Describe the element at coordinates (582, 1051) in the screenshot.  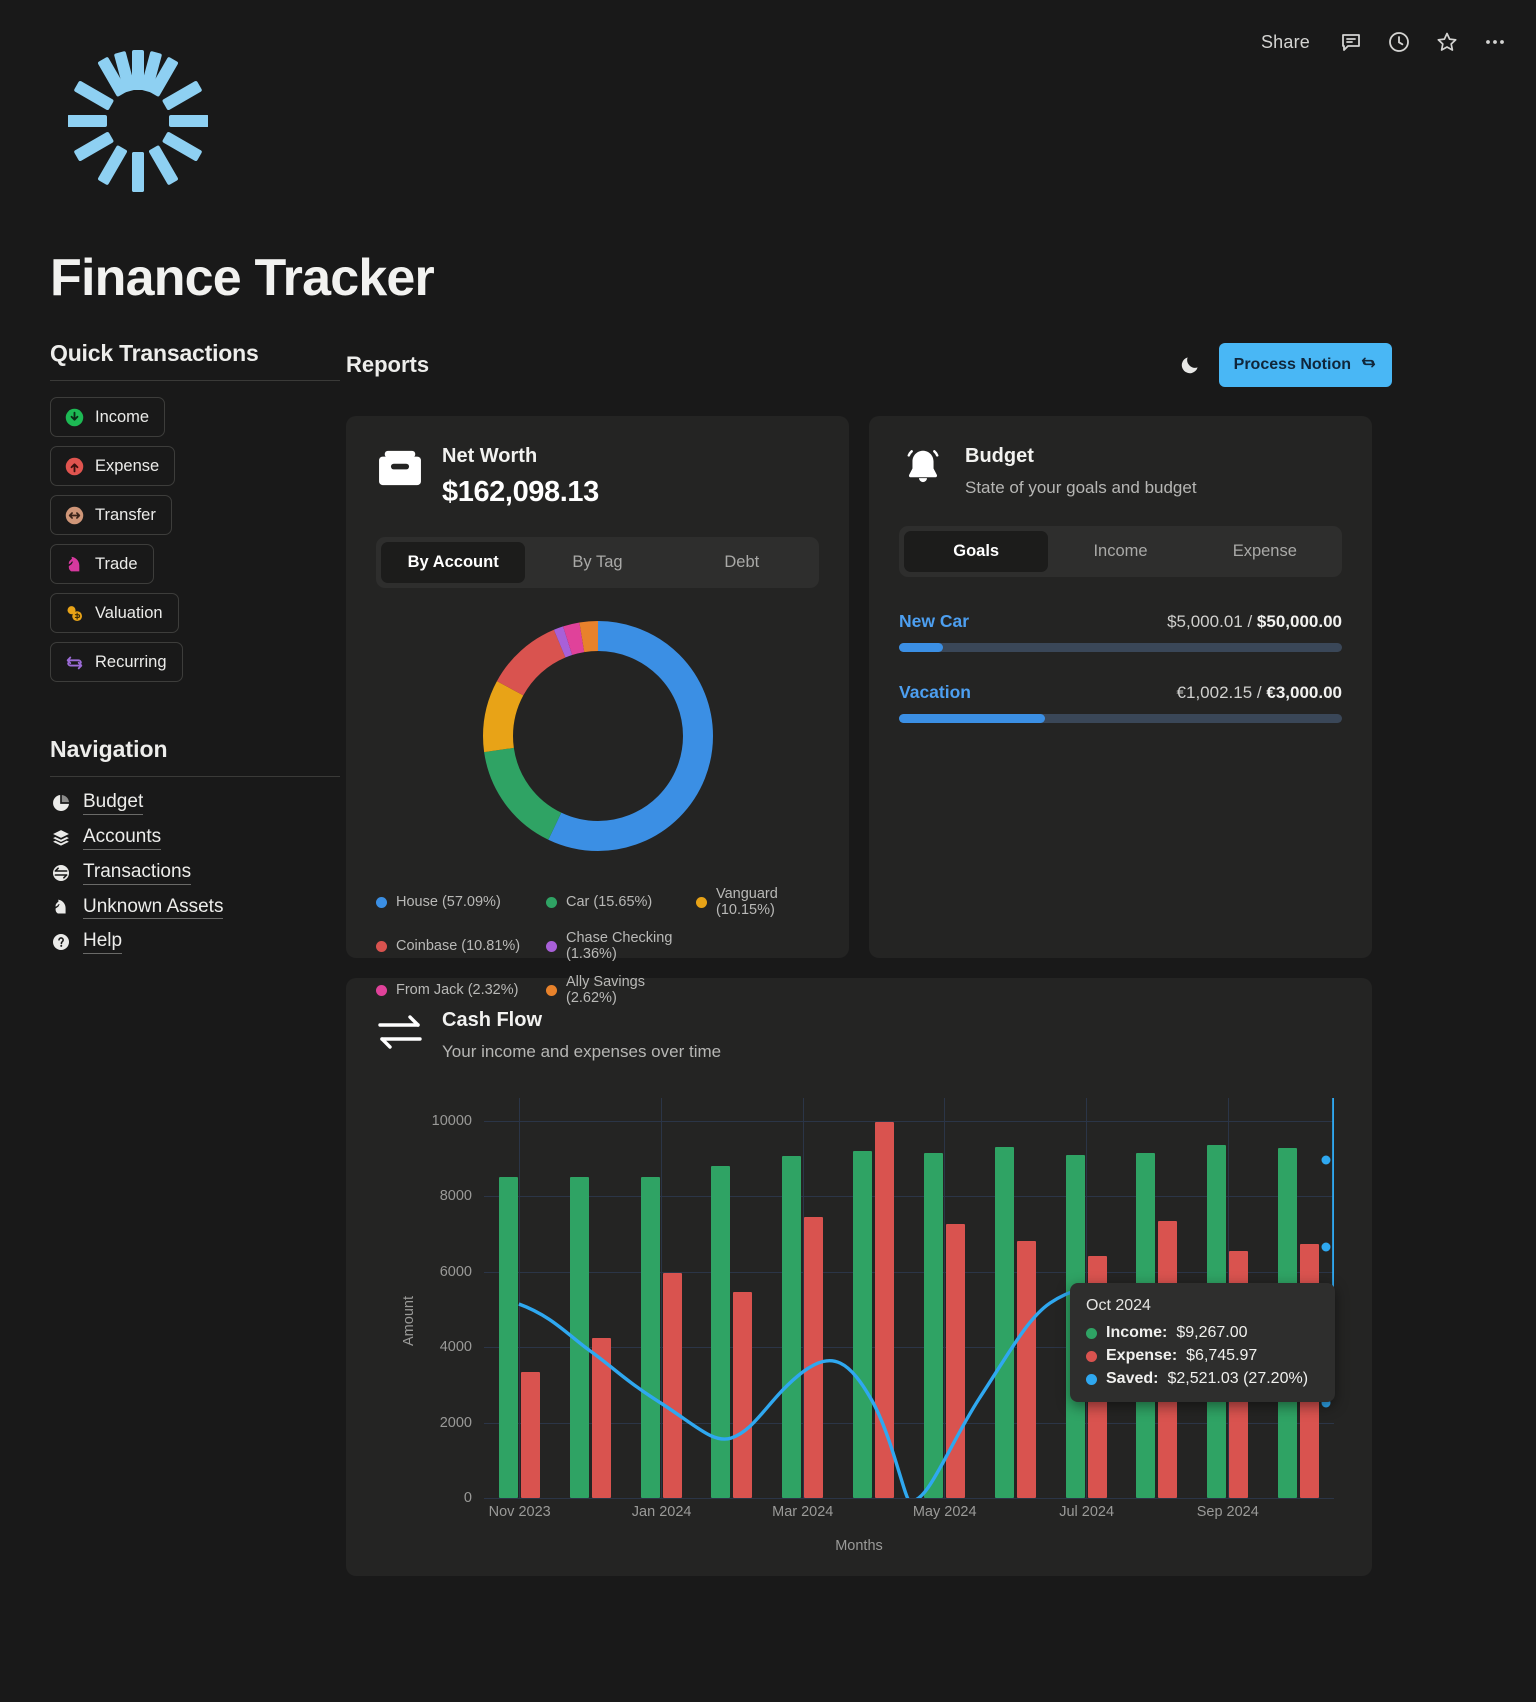
I see `cash-flow-subtitle: Your income and expenses over time` at that location.